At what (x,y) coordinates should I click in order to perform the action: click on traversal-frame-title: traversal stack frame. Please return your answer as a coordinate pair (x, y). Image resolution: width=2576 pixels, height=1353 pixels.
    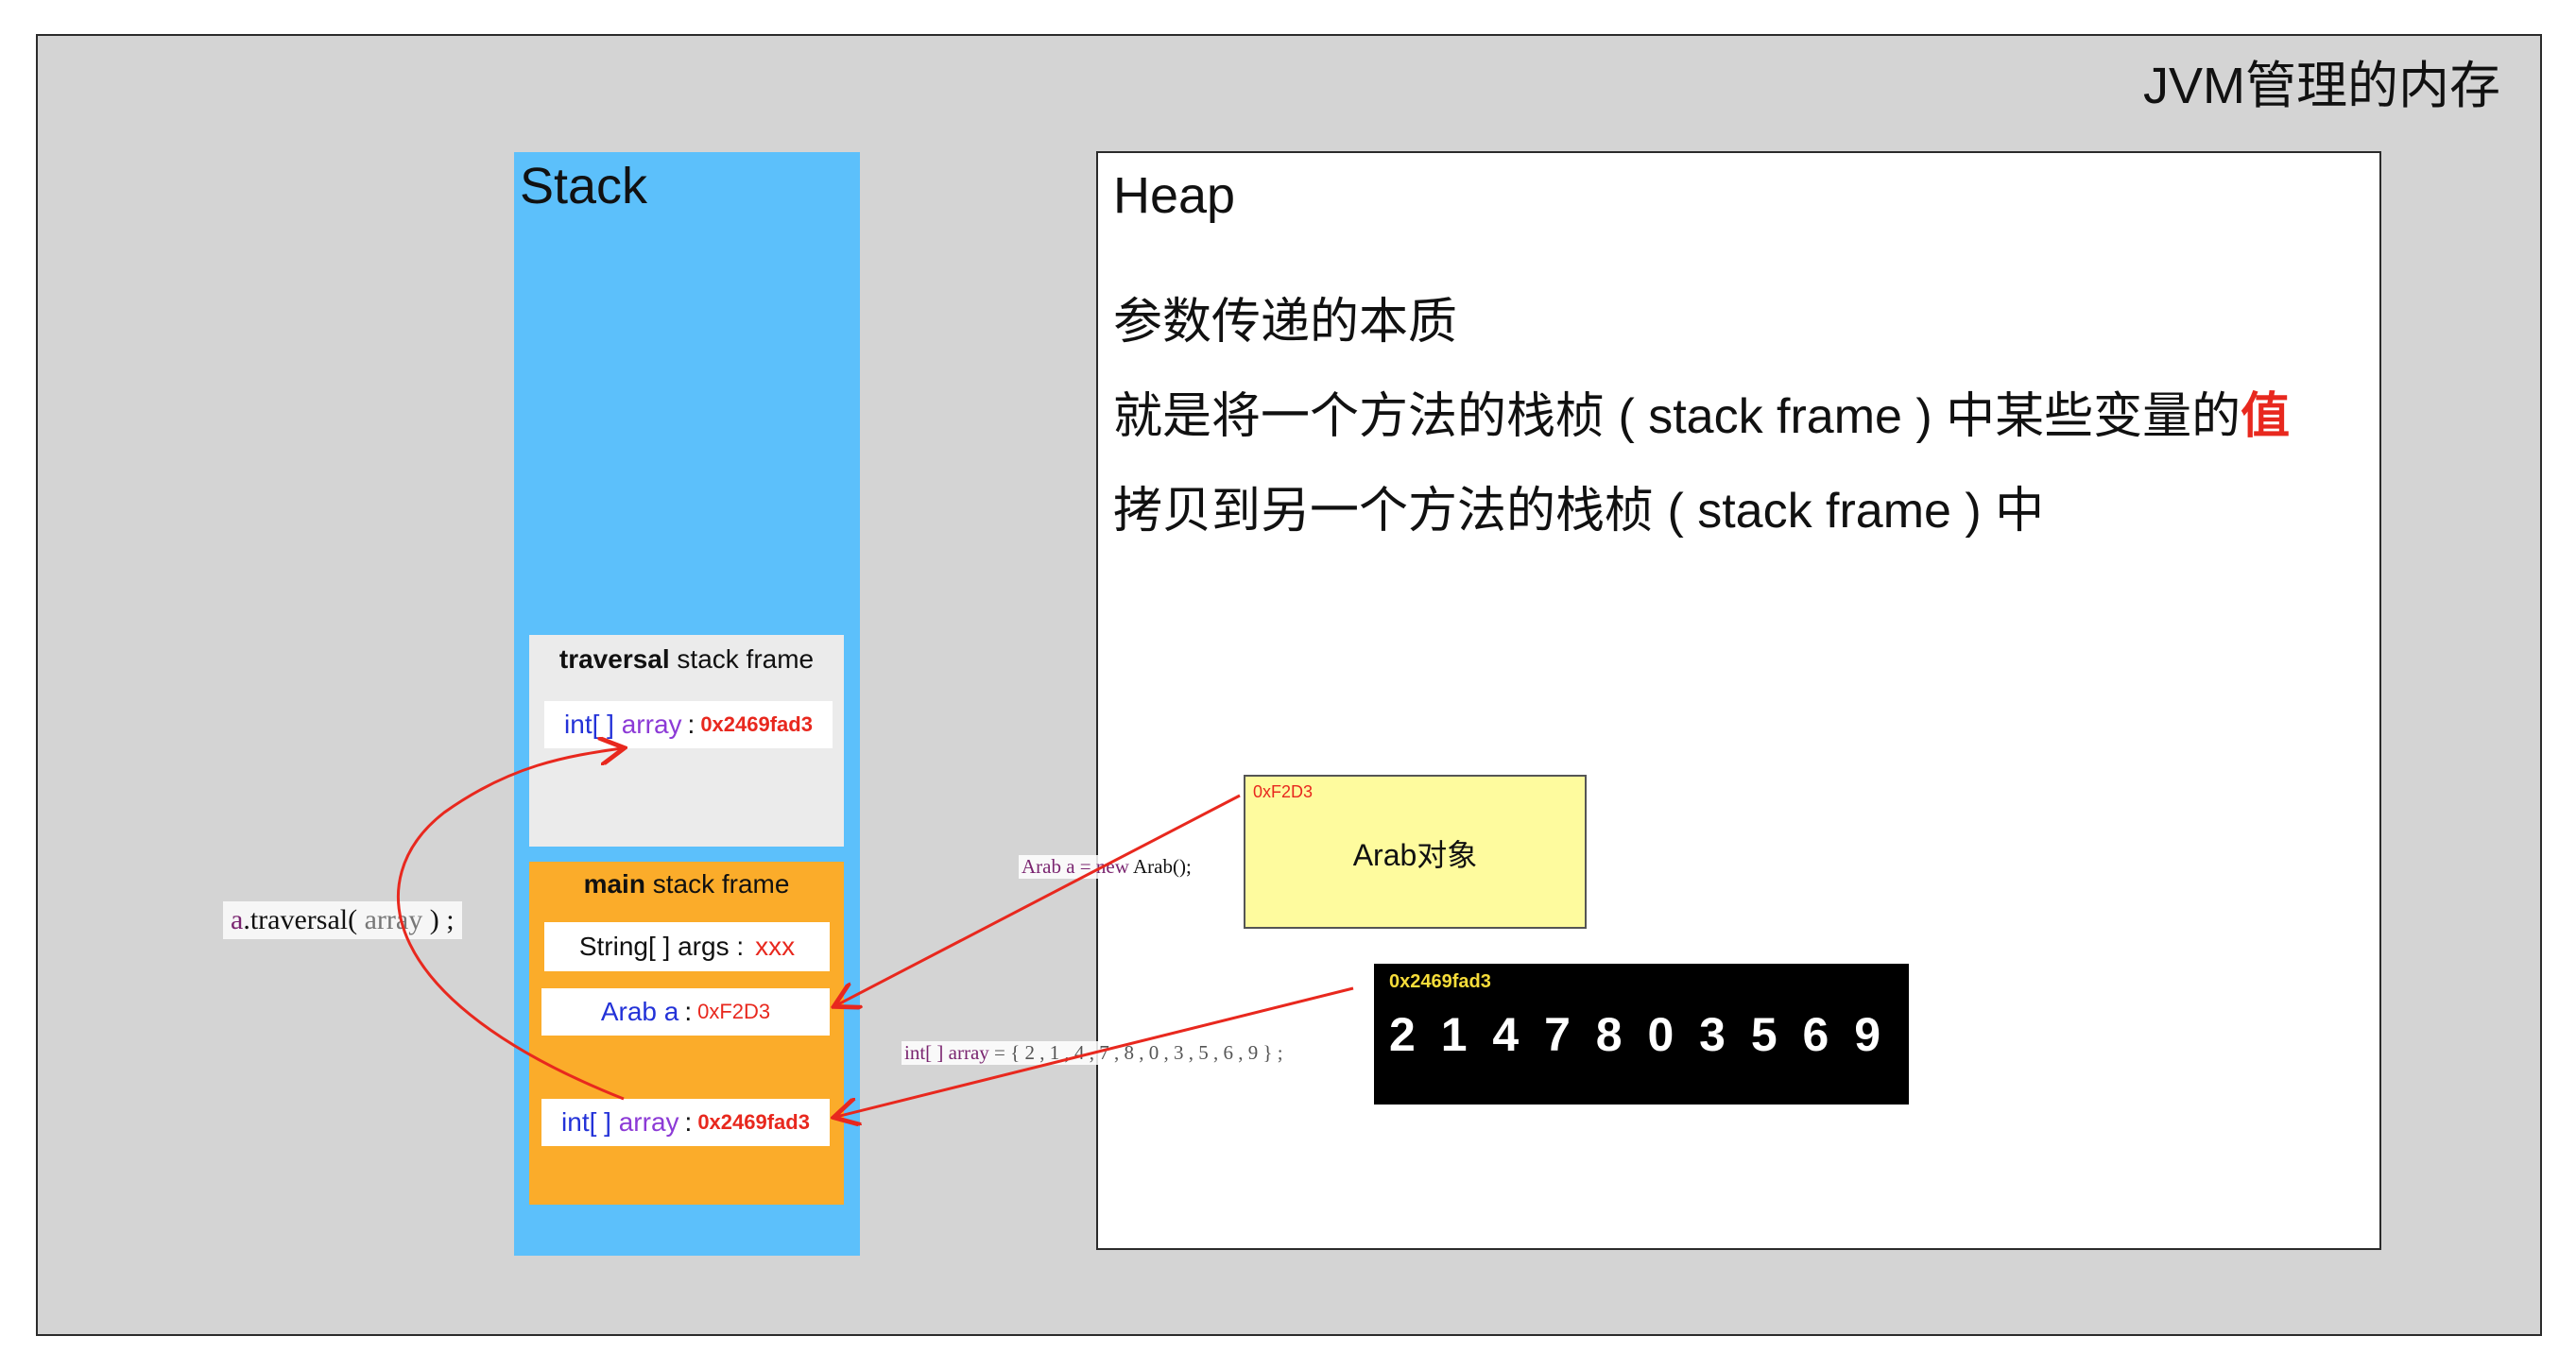
    Looking at the image, I should click on (686, 659).